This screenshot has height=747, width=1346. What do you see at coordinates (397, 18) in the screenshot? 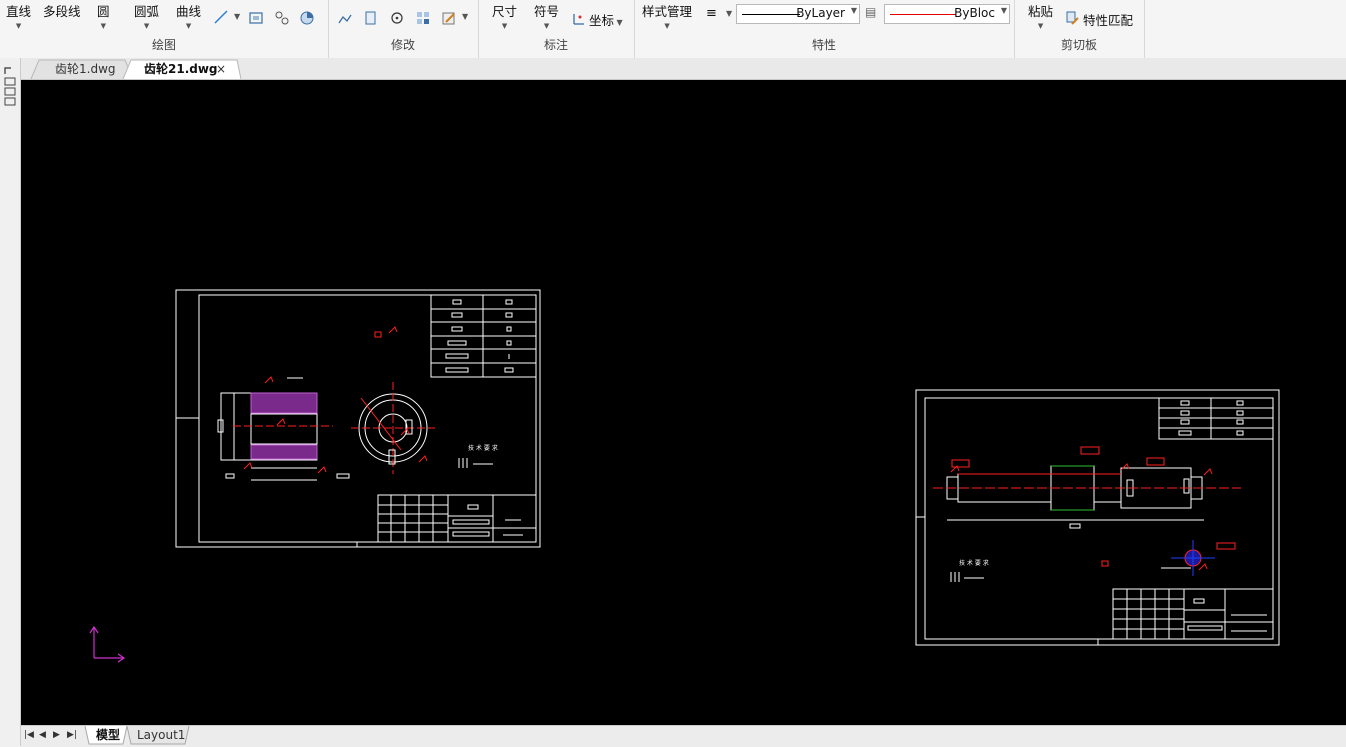
I see `rotate-icon` at bounding box center [397, 18].